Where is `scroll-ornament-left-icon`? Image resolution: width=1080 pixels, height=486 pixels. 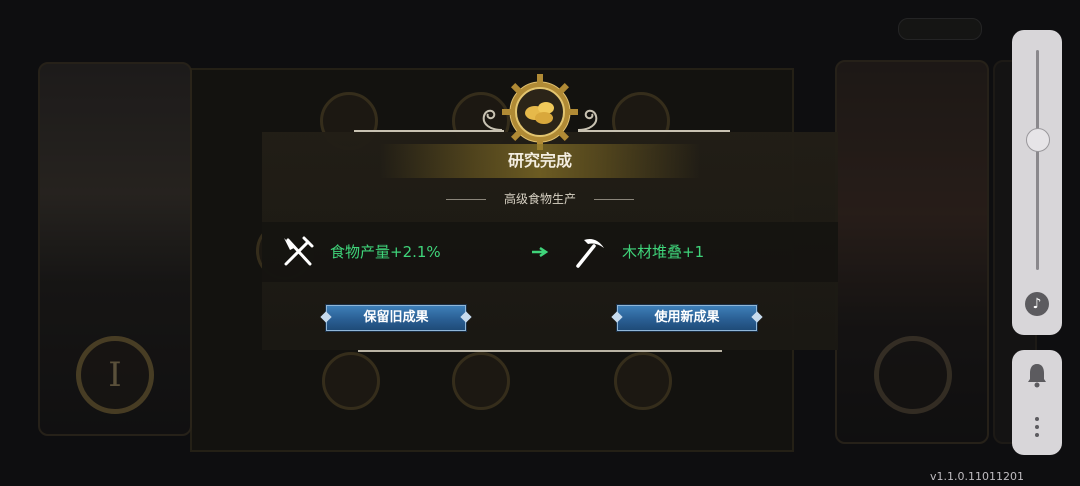 scroll-ornament-left-icon is located at coordinates (492, 120).